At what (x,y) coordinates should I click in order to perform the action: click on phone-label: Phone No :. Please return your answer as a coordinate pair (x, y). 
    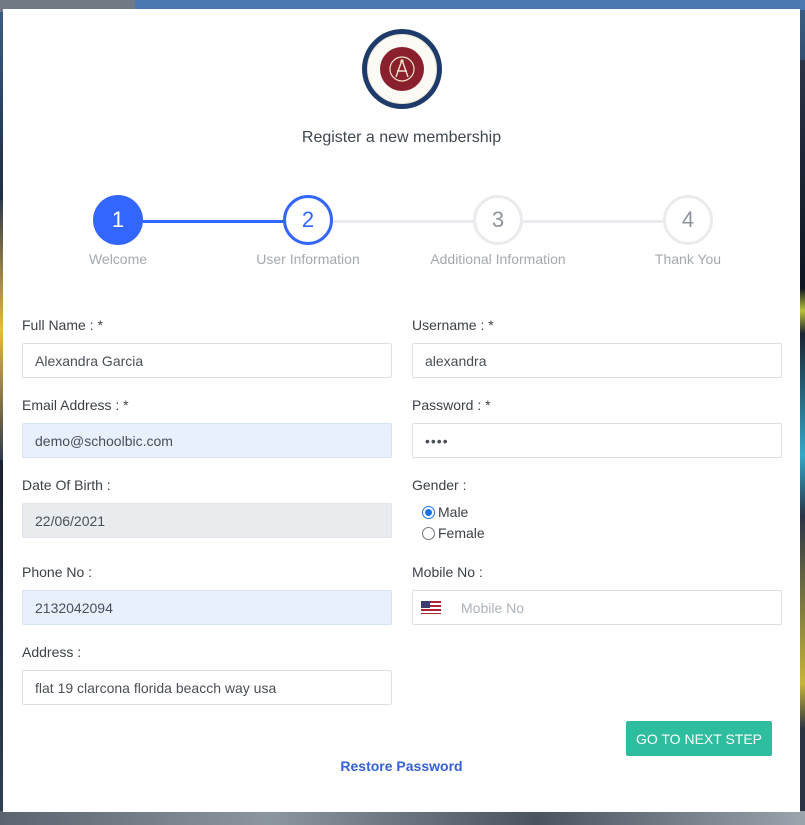
    Looking at the image, I should click on (57, 572).